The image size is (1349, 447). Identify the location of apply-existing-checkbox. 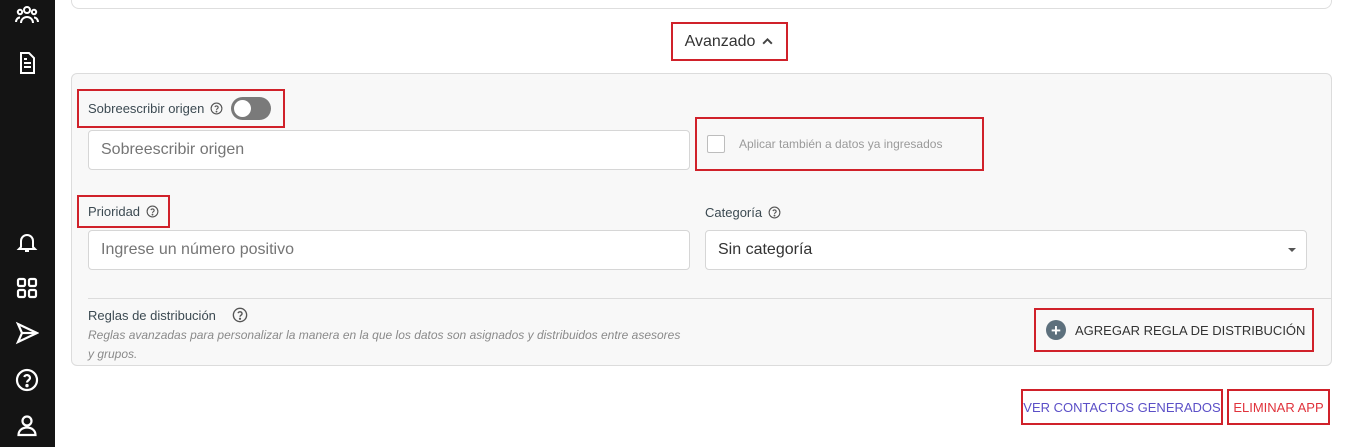
(716, 144).